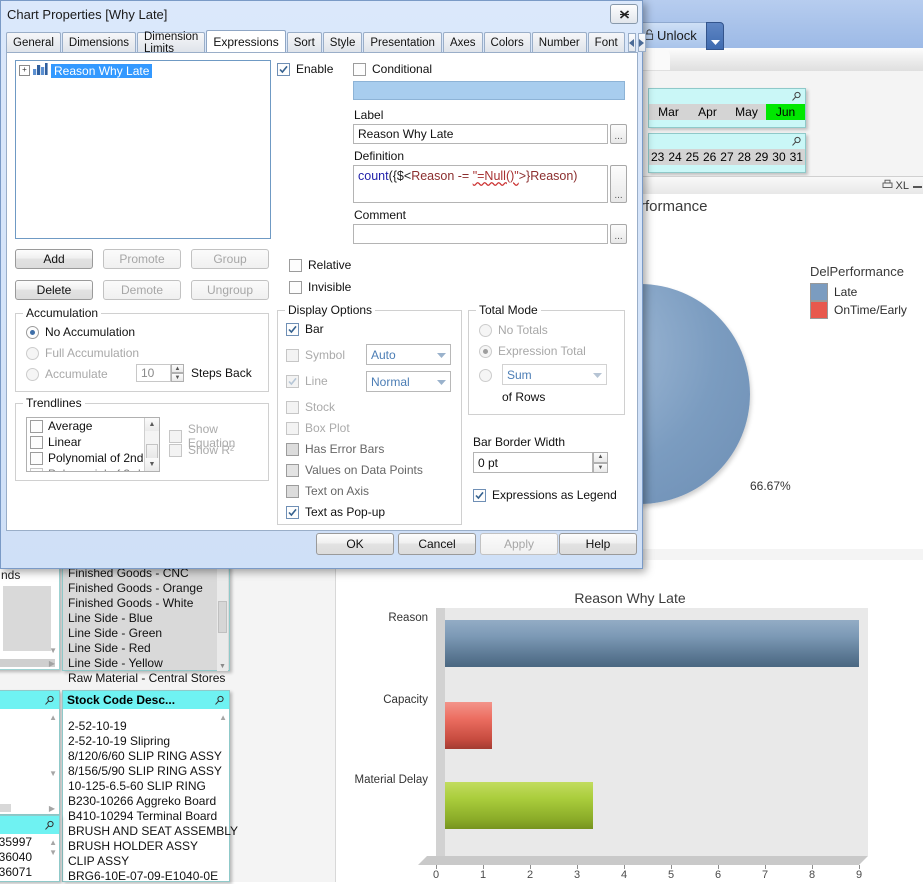 The width and height of the screenshot is (923, 884). I want to click on day-cell: 25, so click(692, 157).